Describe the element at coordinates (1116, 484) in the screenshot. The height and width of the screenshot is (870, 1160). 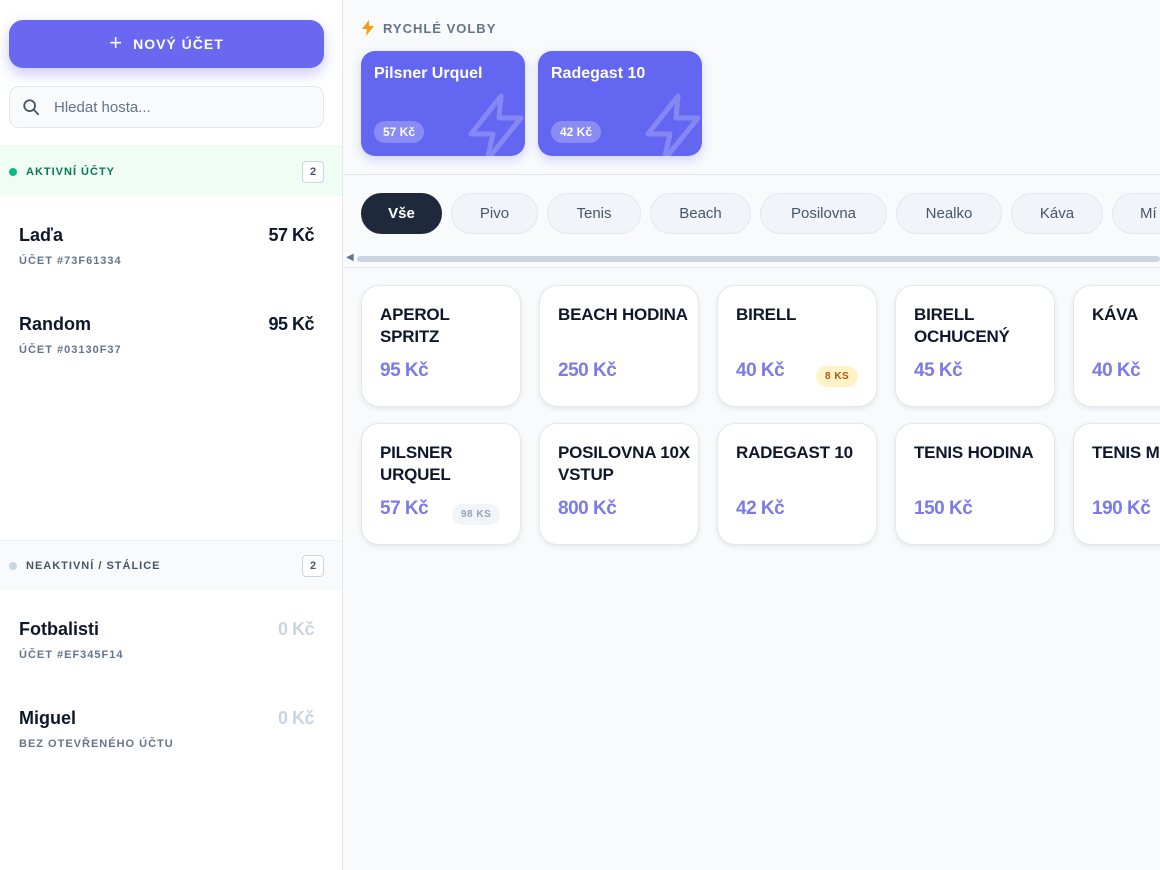
I see `product-card: TENIS M 190 Kč` at that location.